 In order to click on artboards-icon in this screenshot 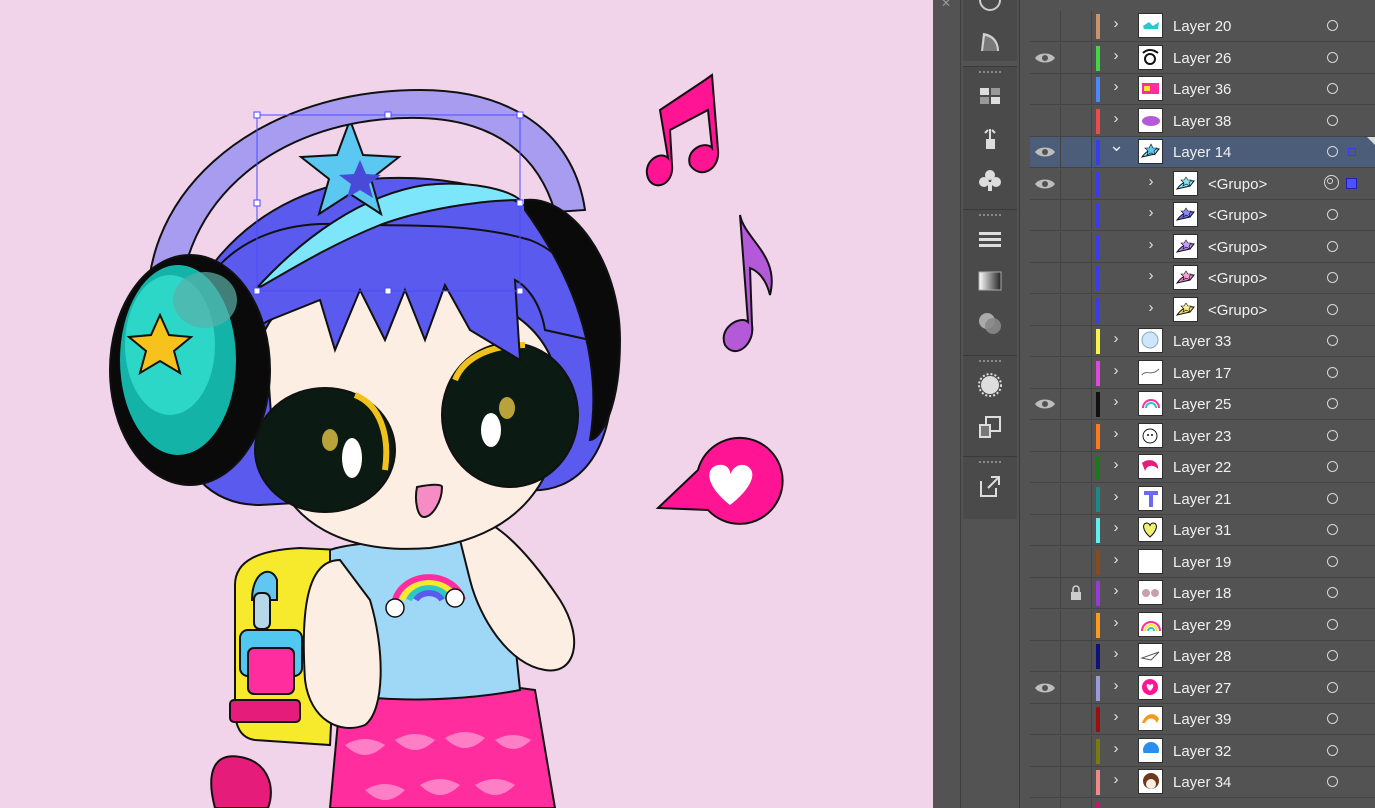, I will do `click(990, 427)`.